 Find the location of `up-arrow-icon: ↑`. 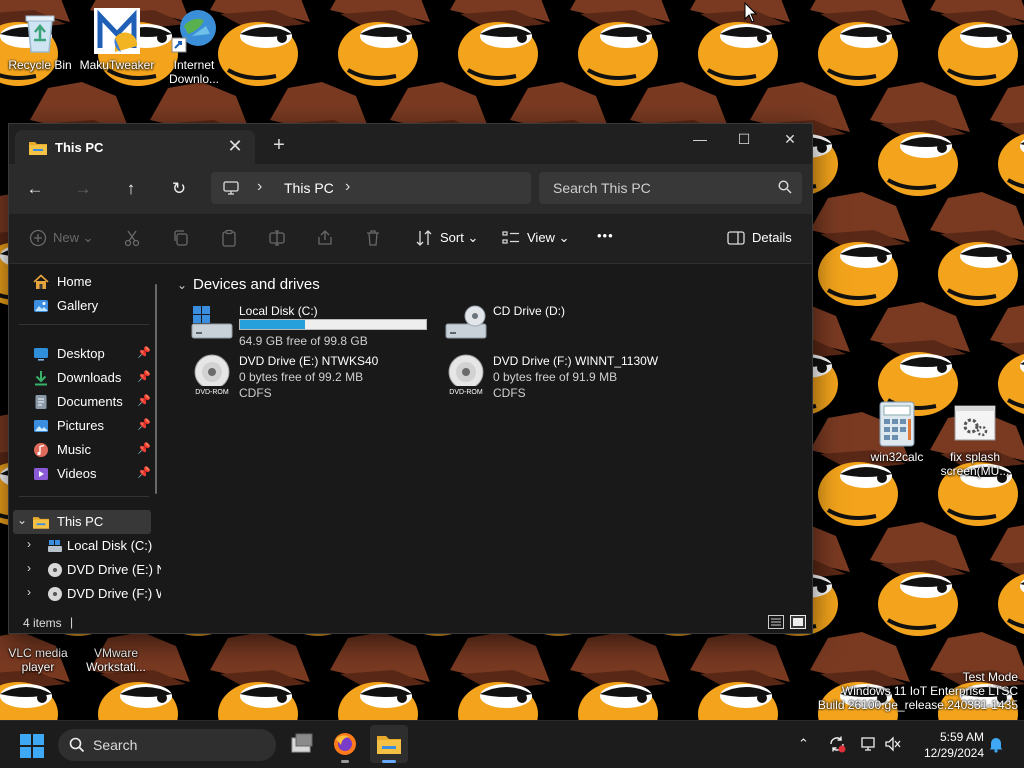

up-arrow-icon: ↑ is located at coordinates (131, 189).